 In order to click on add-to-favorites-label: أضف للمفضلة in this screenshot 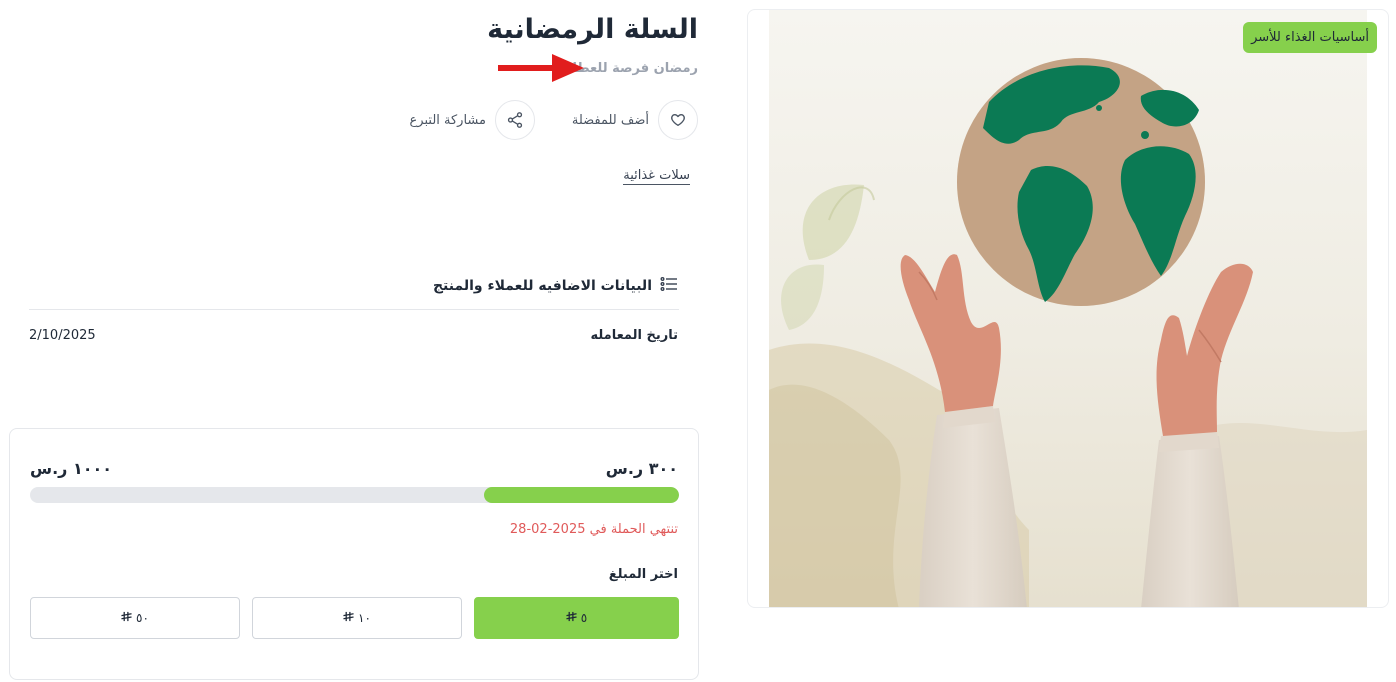, I will do `click(610, 120)`.